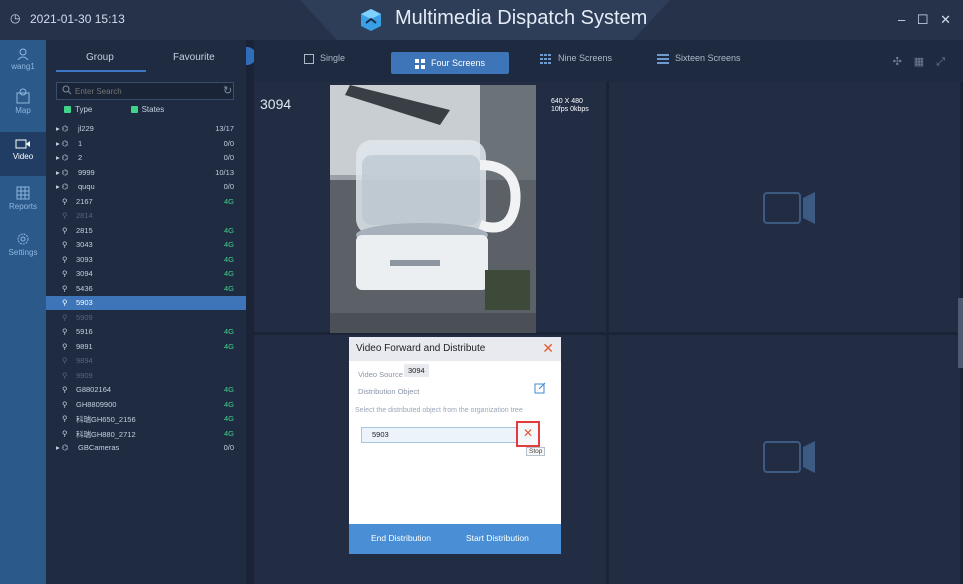  Describe the element at coordinates (521, 18) in the screenshot. I see `app-title: Multimedia Dispatch System` at that location.